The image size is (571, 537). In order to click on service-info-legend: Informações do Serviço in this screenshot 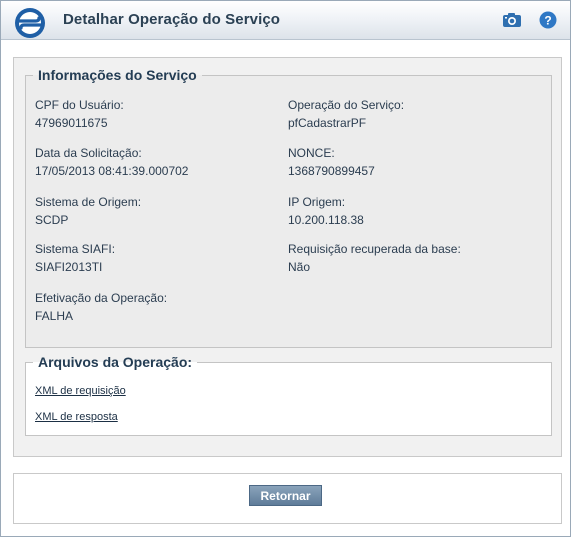, I will do `click(117, 75)`.